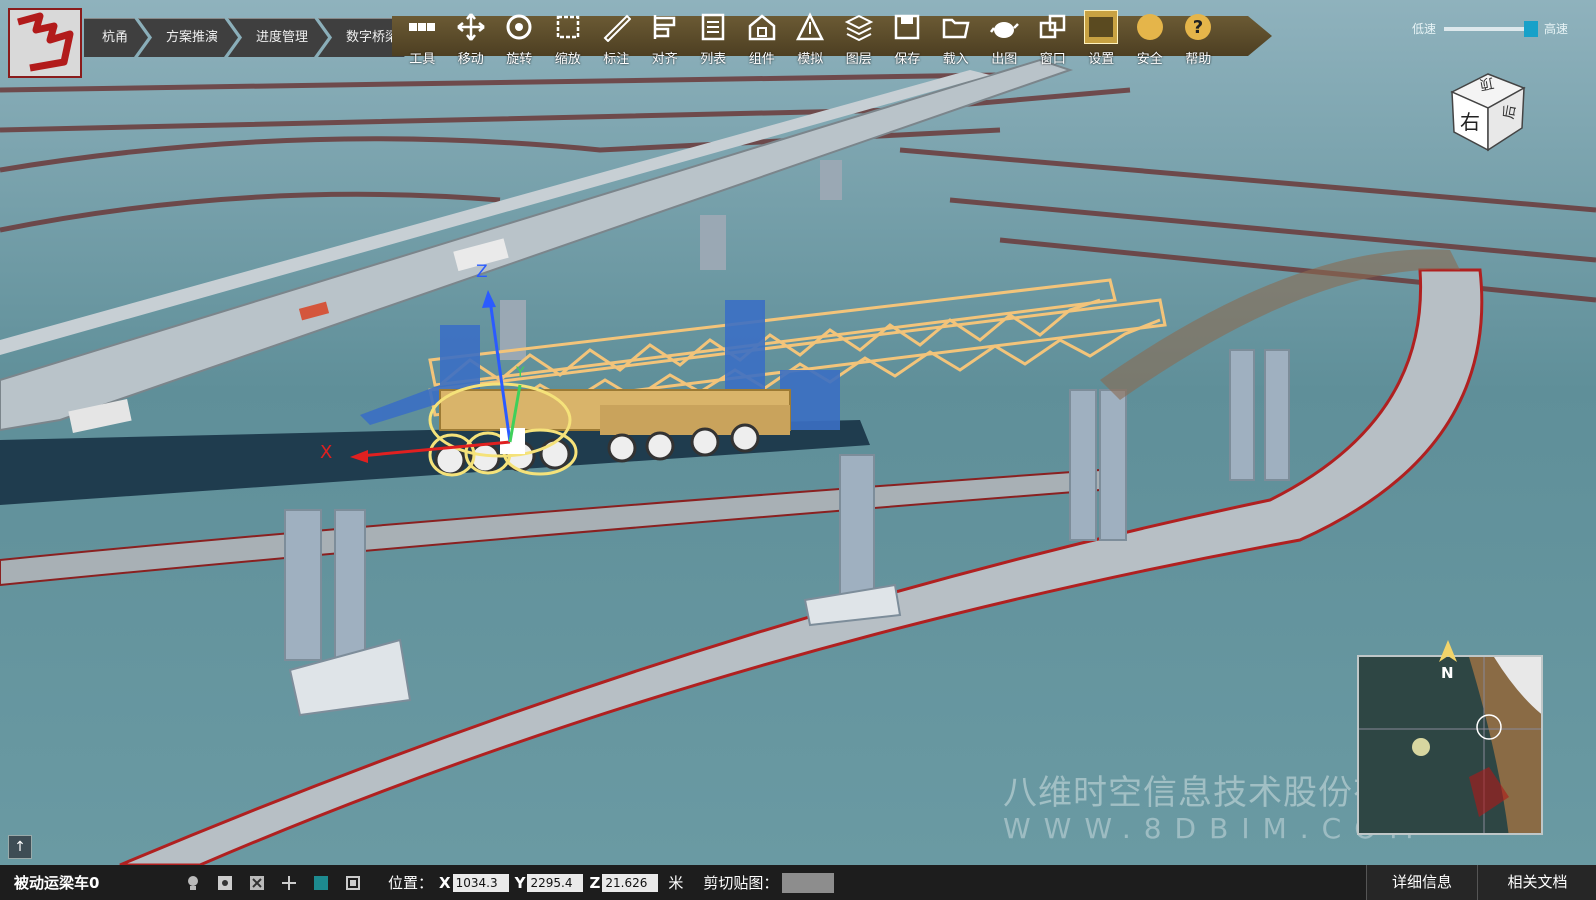 This screenshot has height=900, width=1596. Describe the element at coordinates (1536, 882) in the screenshot. I see `related-docs-button: 相关文档` at that location.